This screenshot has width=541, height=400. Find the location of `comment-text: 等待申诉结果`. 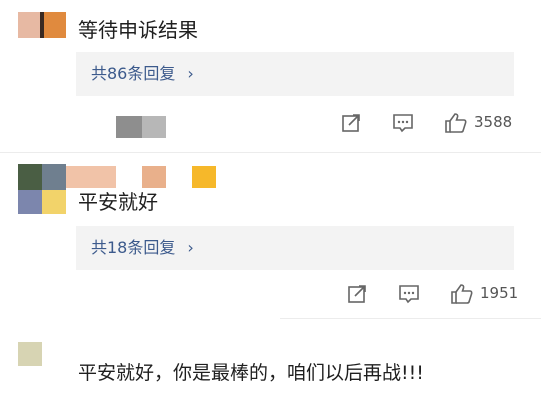

comment-text: 等待申诉结果 is located at coordinates (138, 30).